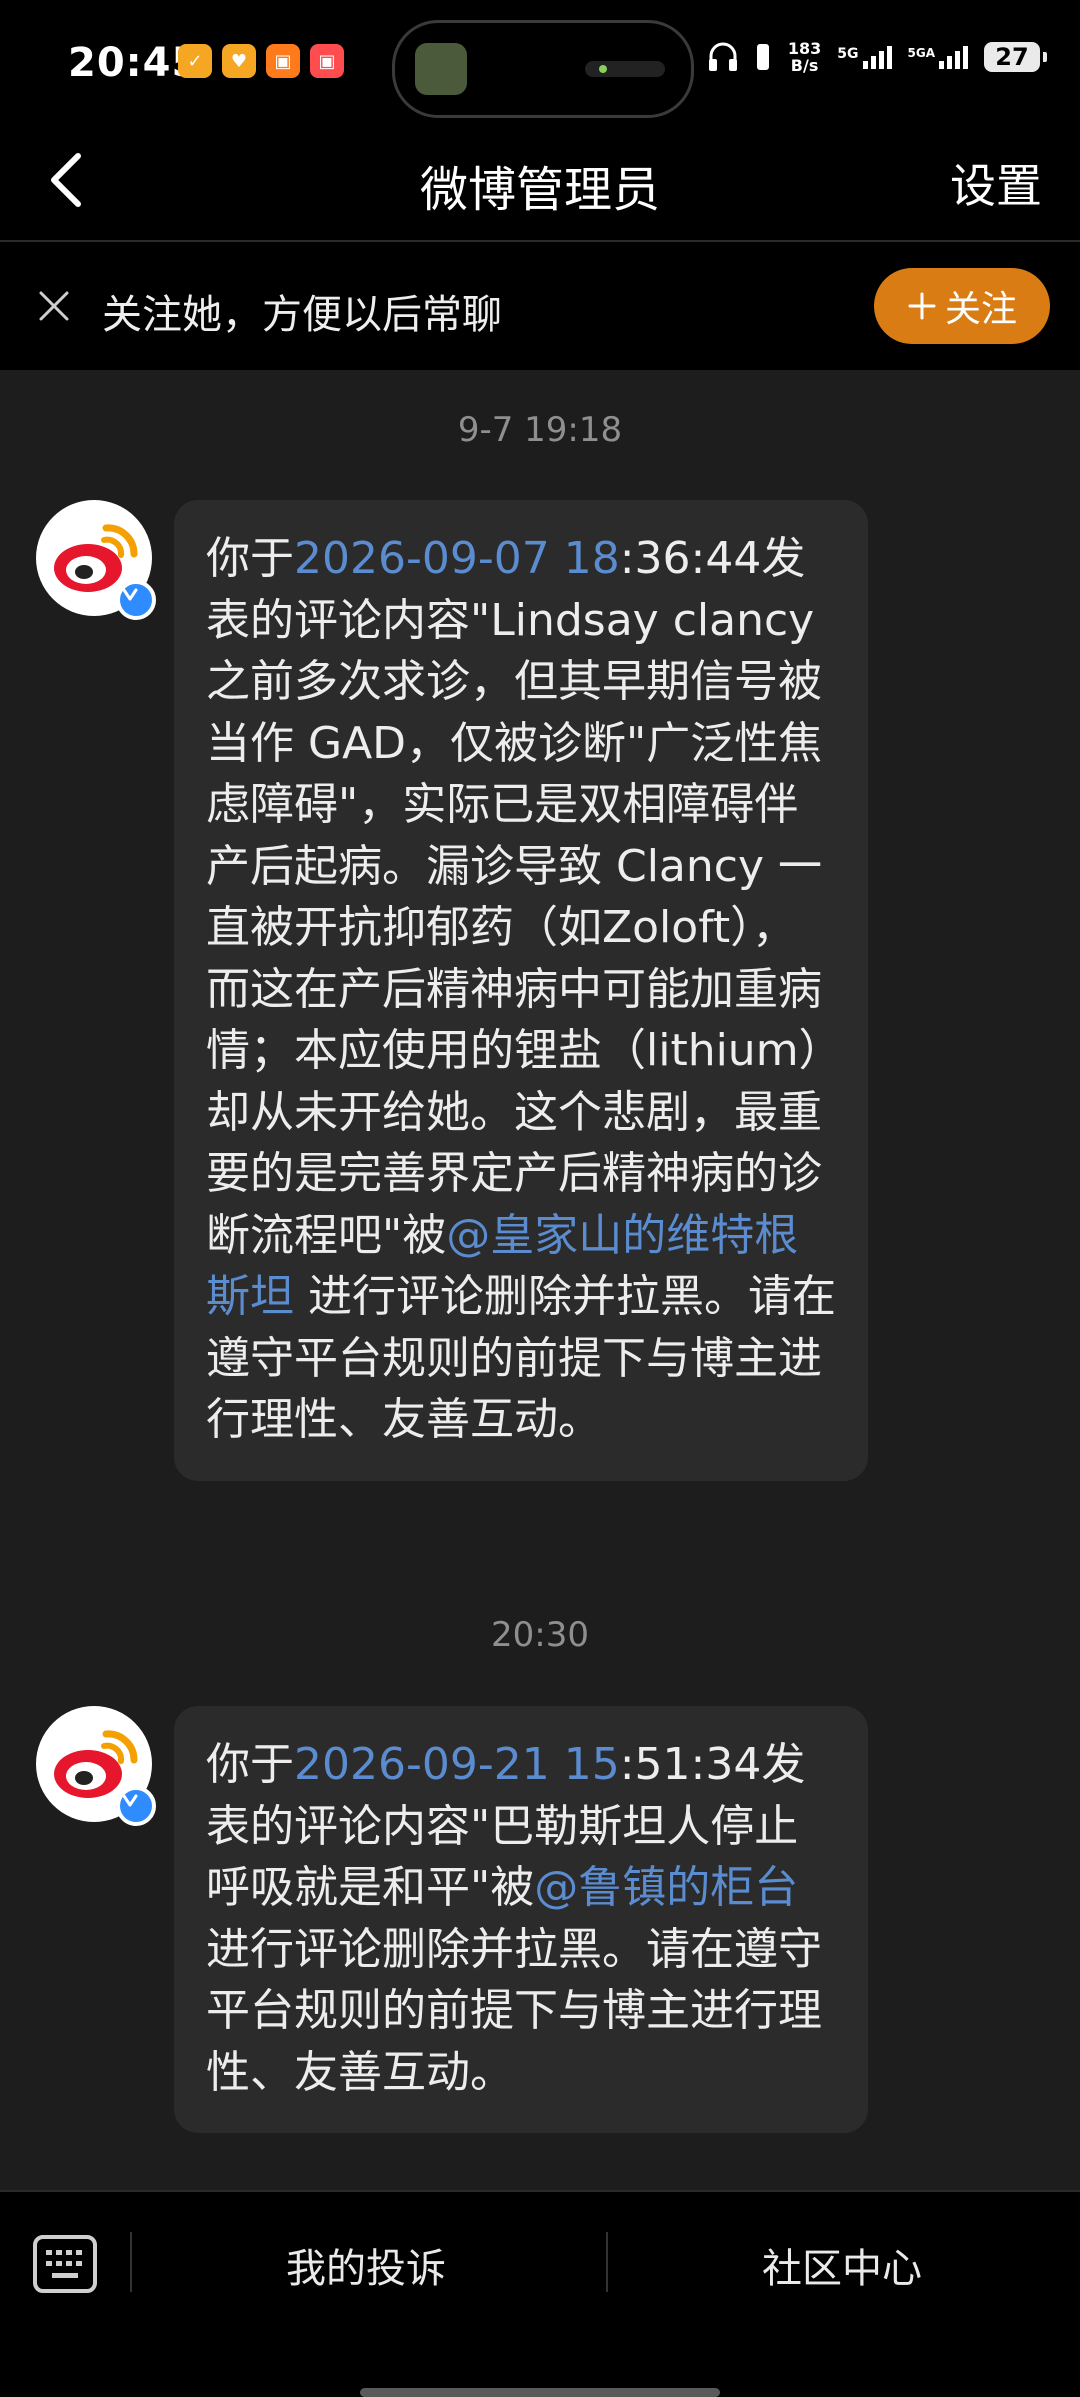 The height and width of the screenshot is (2397, 1080). Describe the element at coordinates (302, 315) in the screenshot. I see `follow-prompt: 关注她，方便以后常聊` at that location.